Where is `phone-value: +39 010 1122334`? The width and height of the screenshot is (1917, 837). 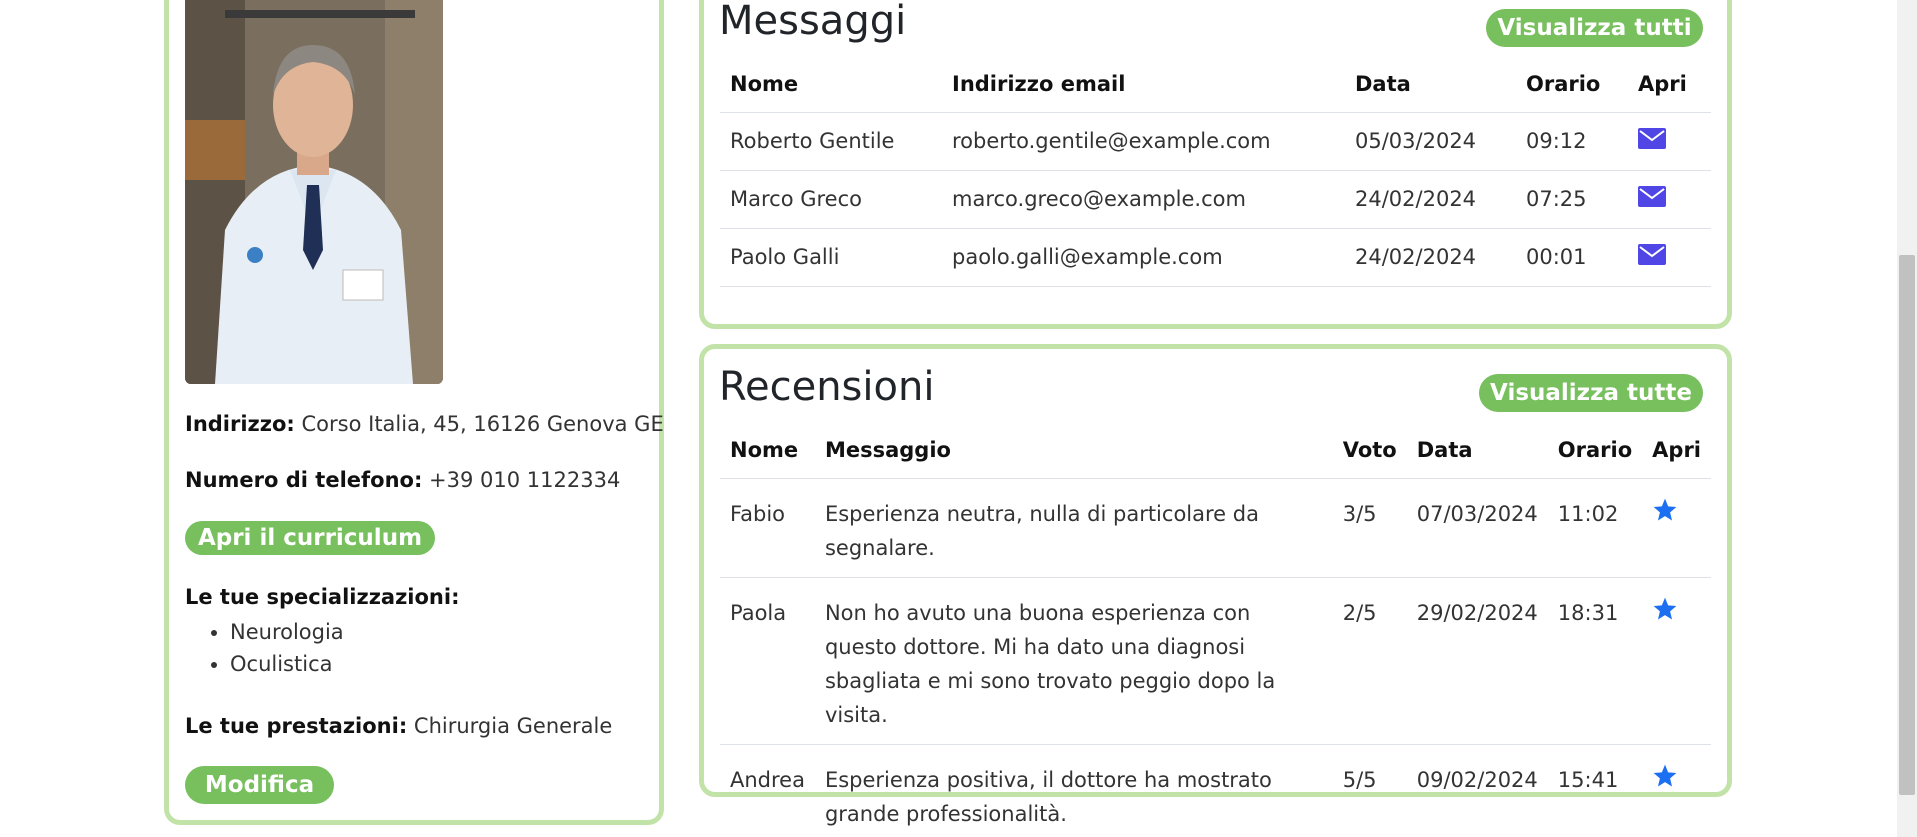 phone-value: +39 010 1122334 is located at coordinates (525, 480).